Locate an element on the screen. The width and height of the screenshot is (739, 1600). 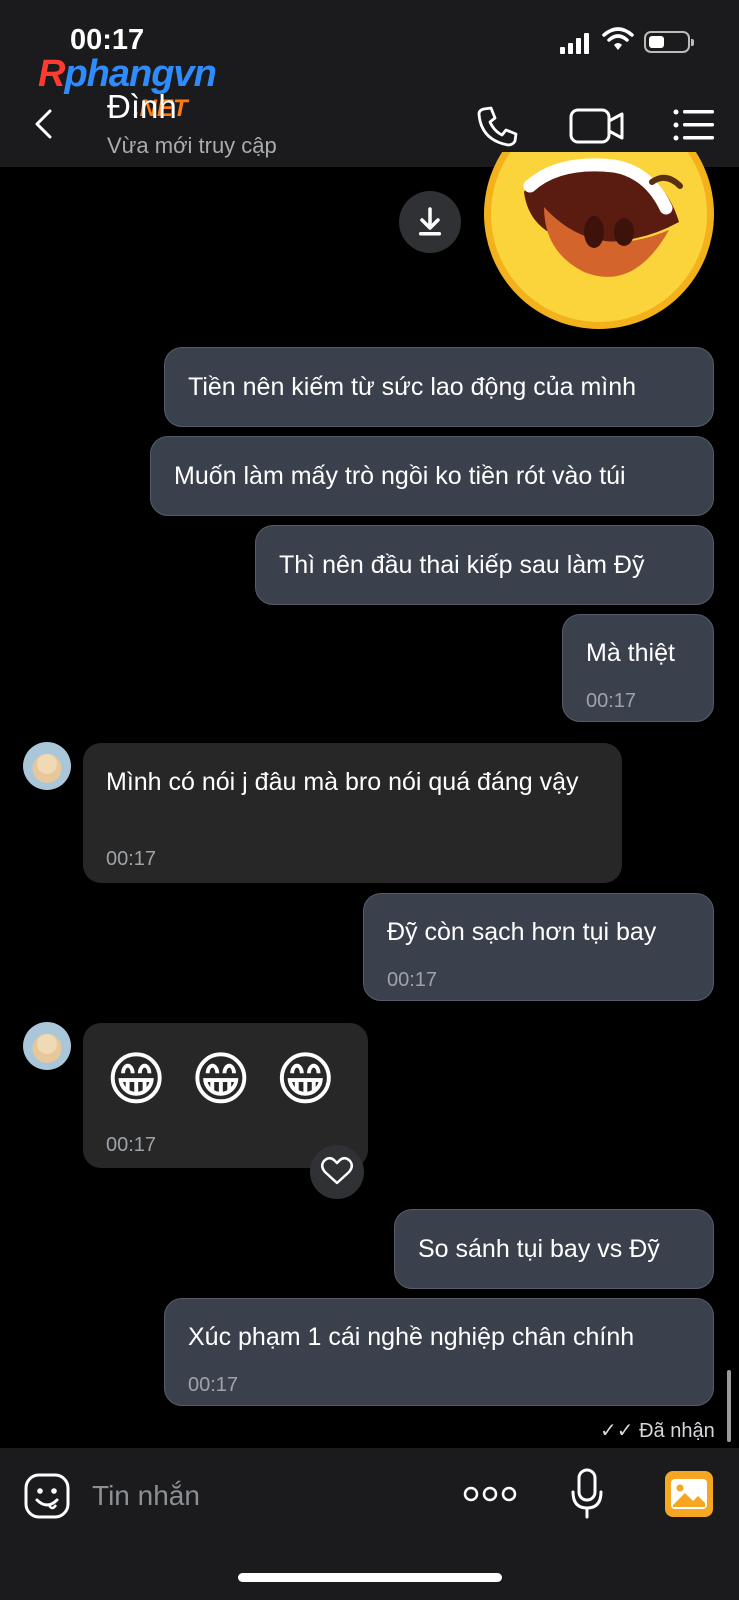
video-camera-icon is located at coordinates (597, 126).